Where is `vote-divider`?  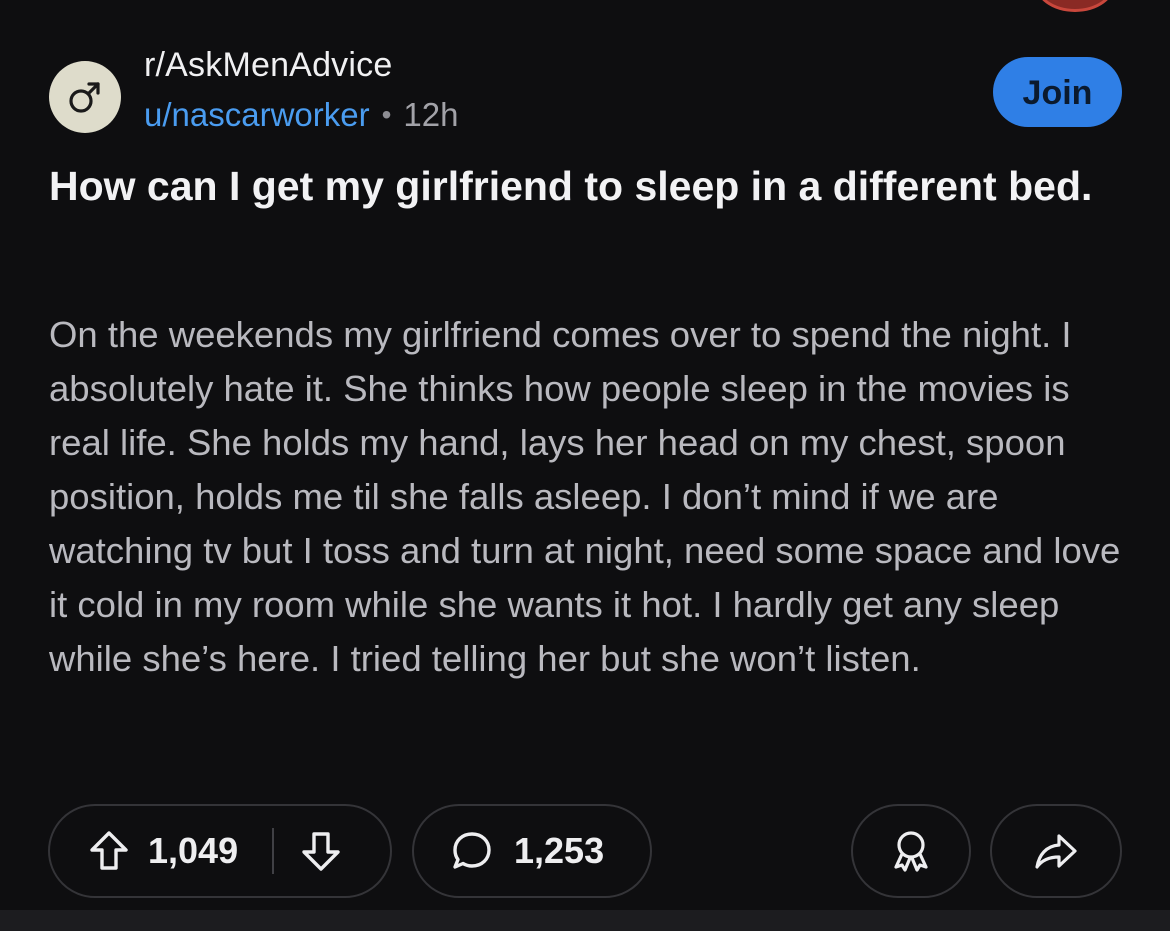
vote-divider is located at coordinates (273, 851).